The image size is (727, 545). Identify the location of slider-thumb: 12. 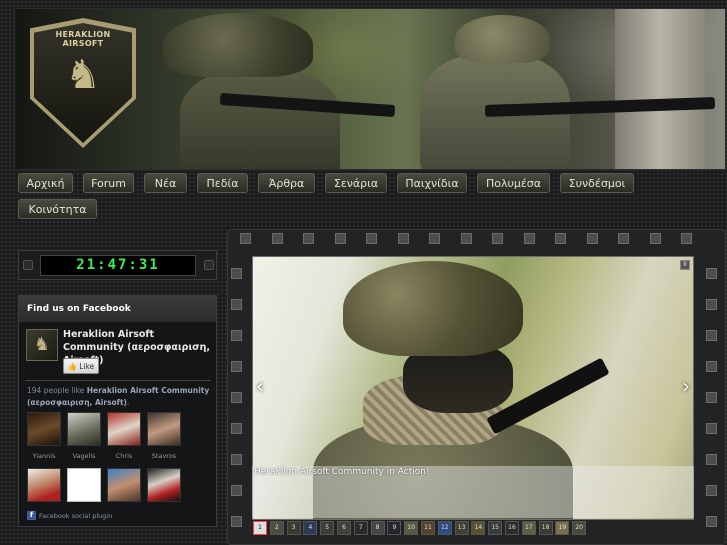
(444, 528).